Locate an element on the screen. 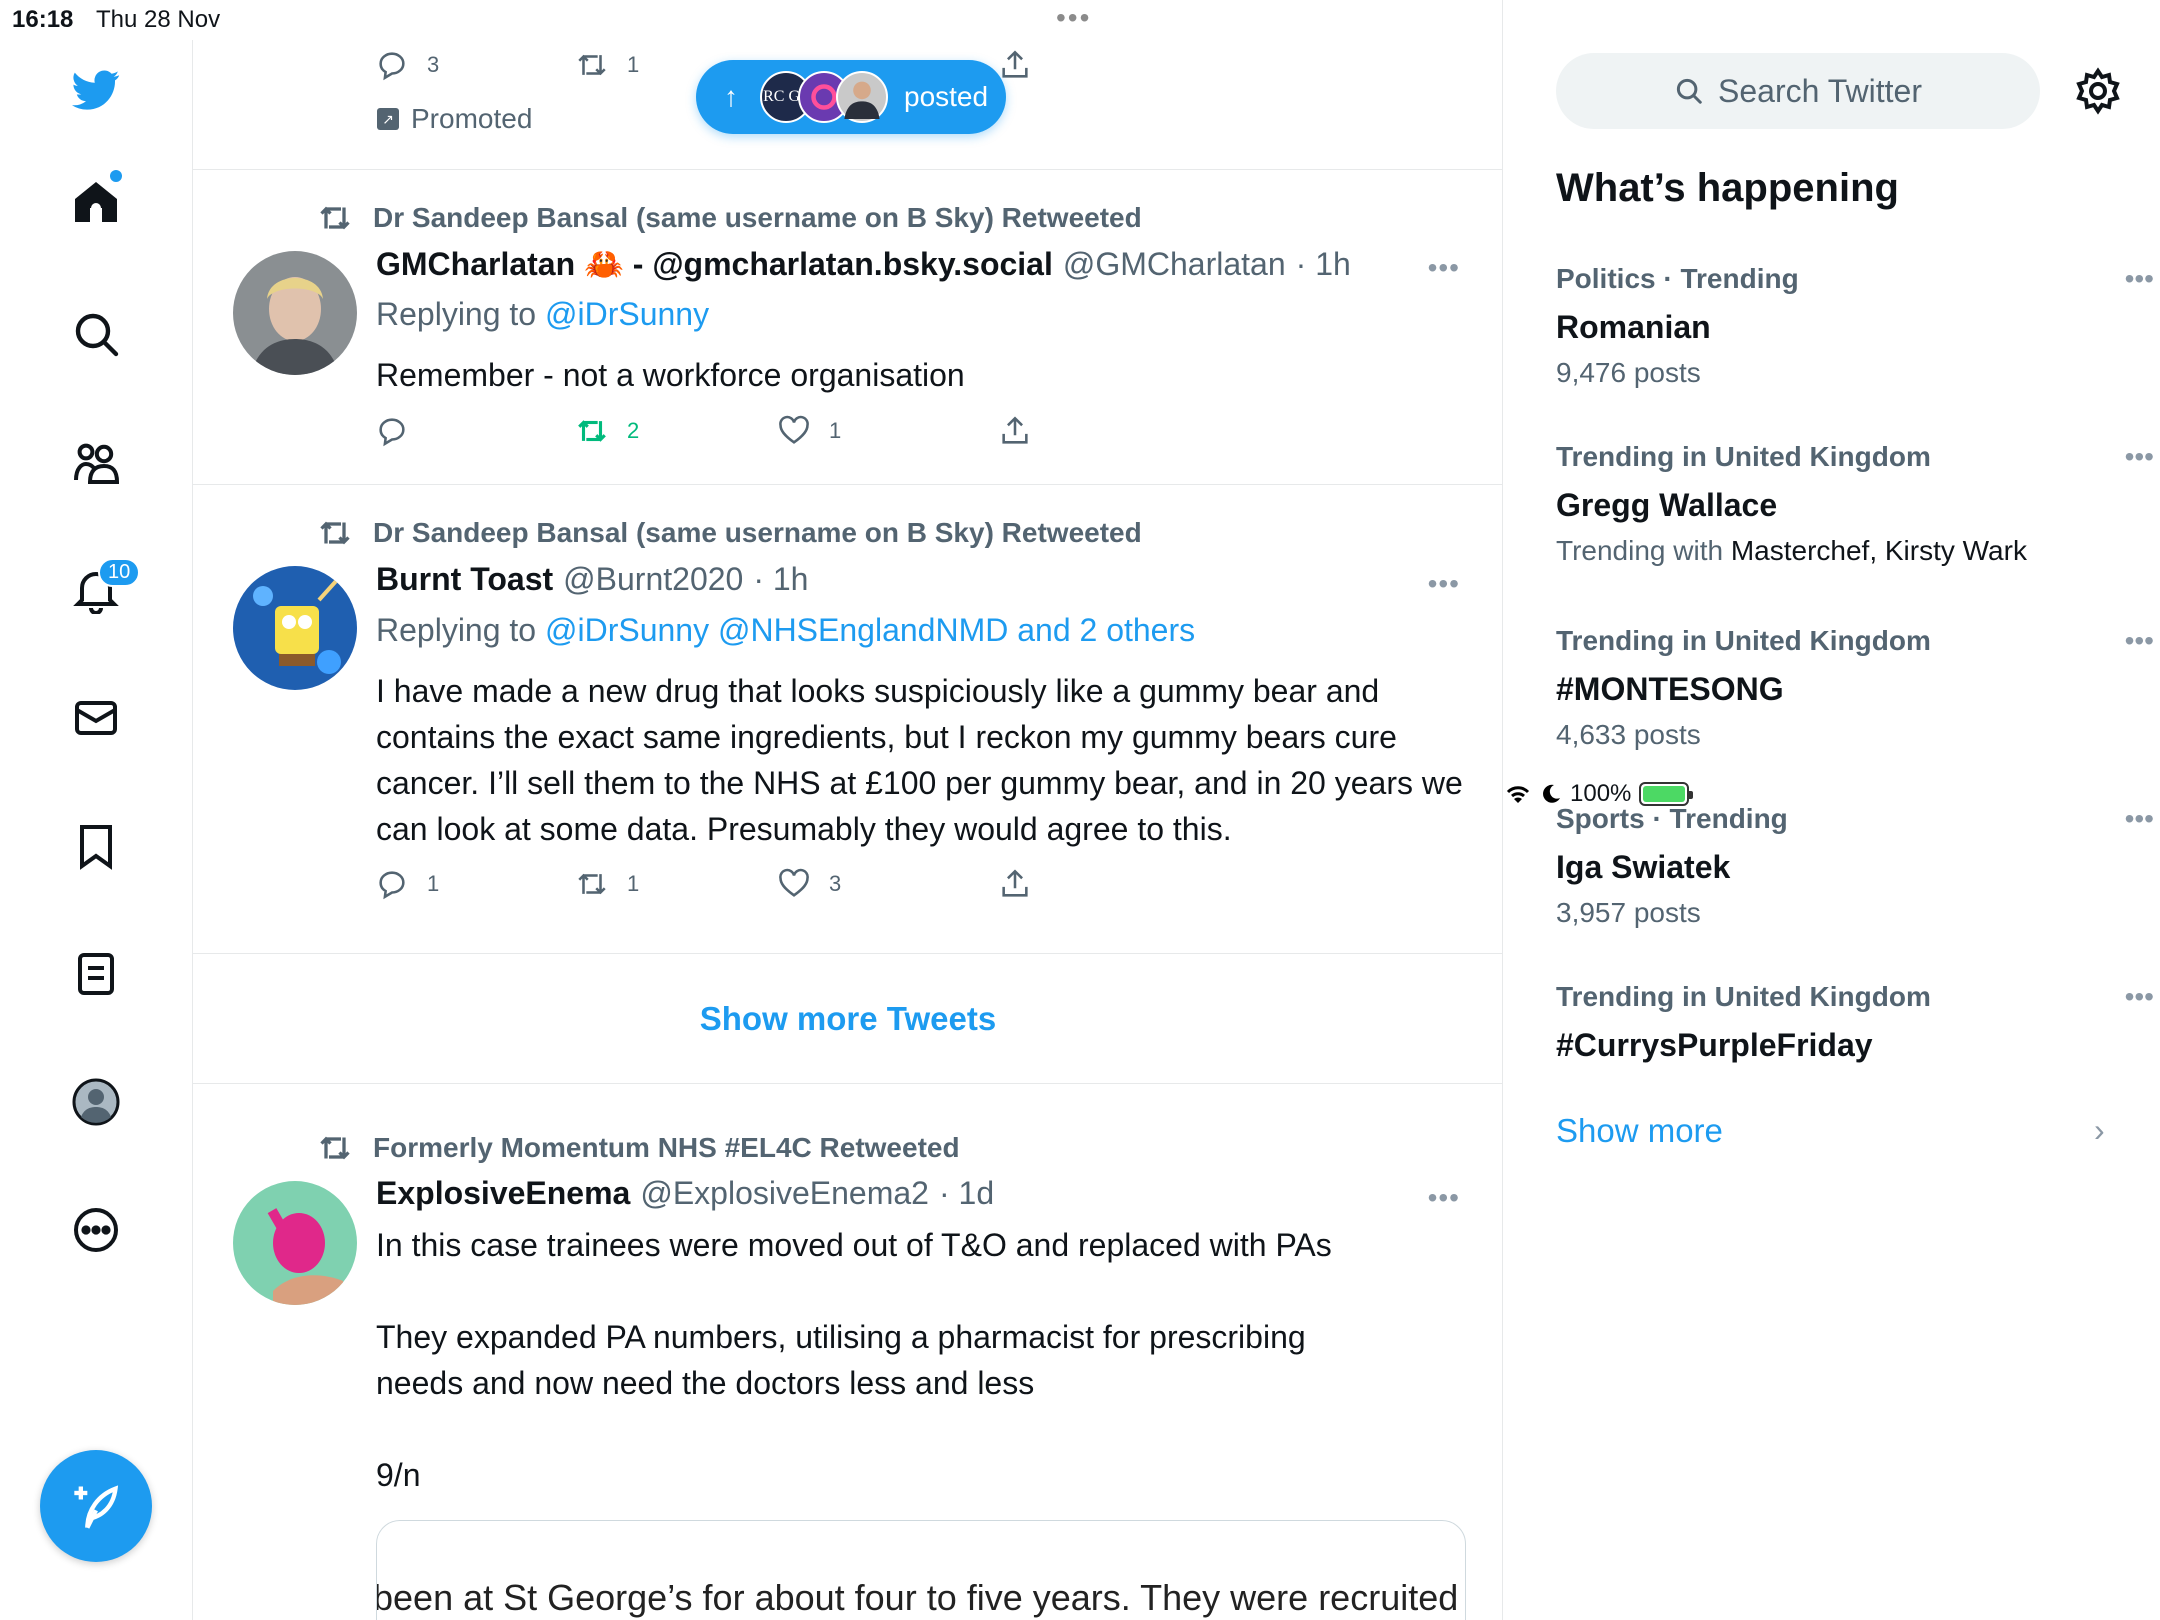  communities-icon is located at coordinates (97, 463).